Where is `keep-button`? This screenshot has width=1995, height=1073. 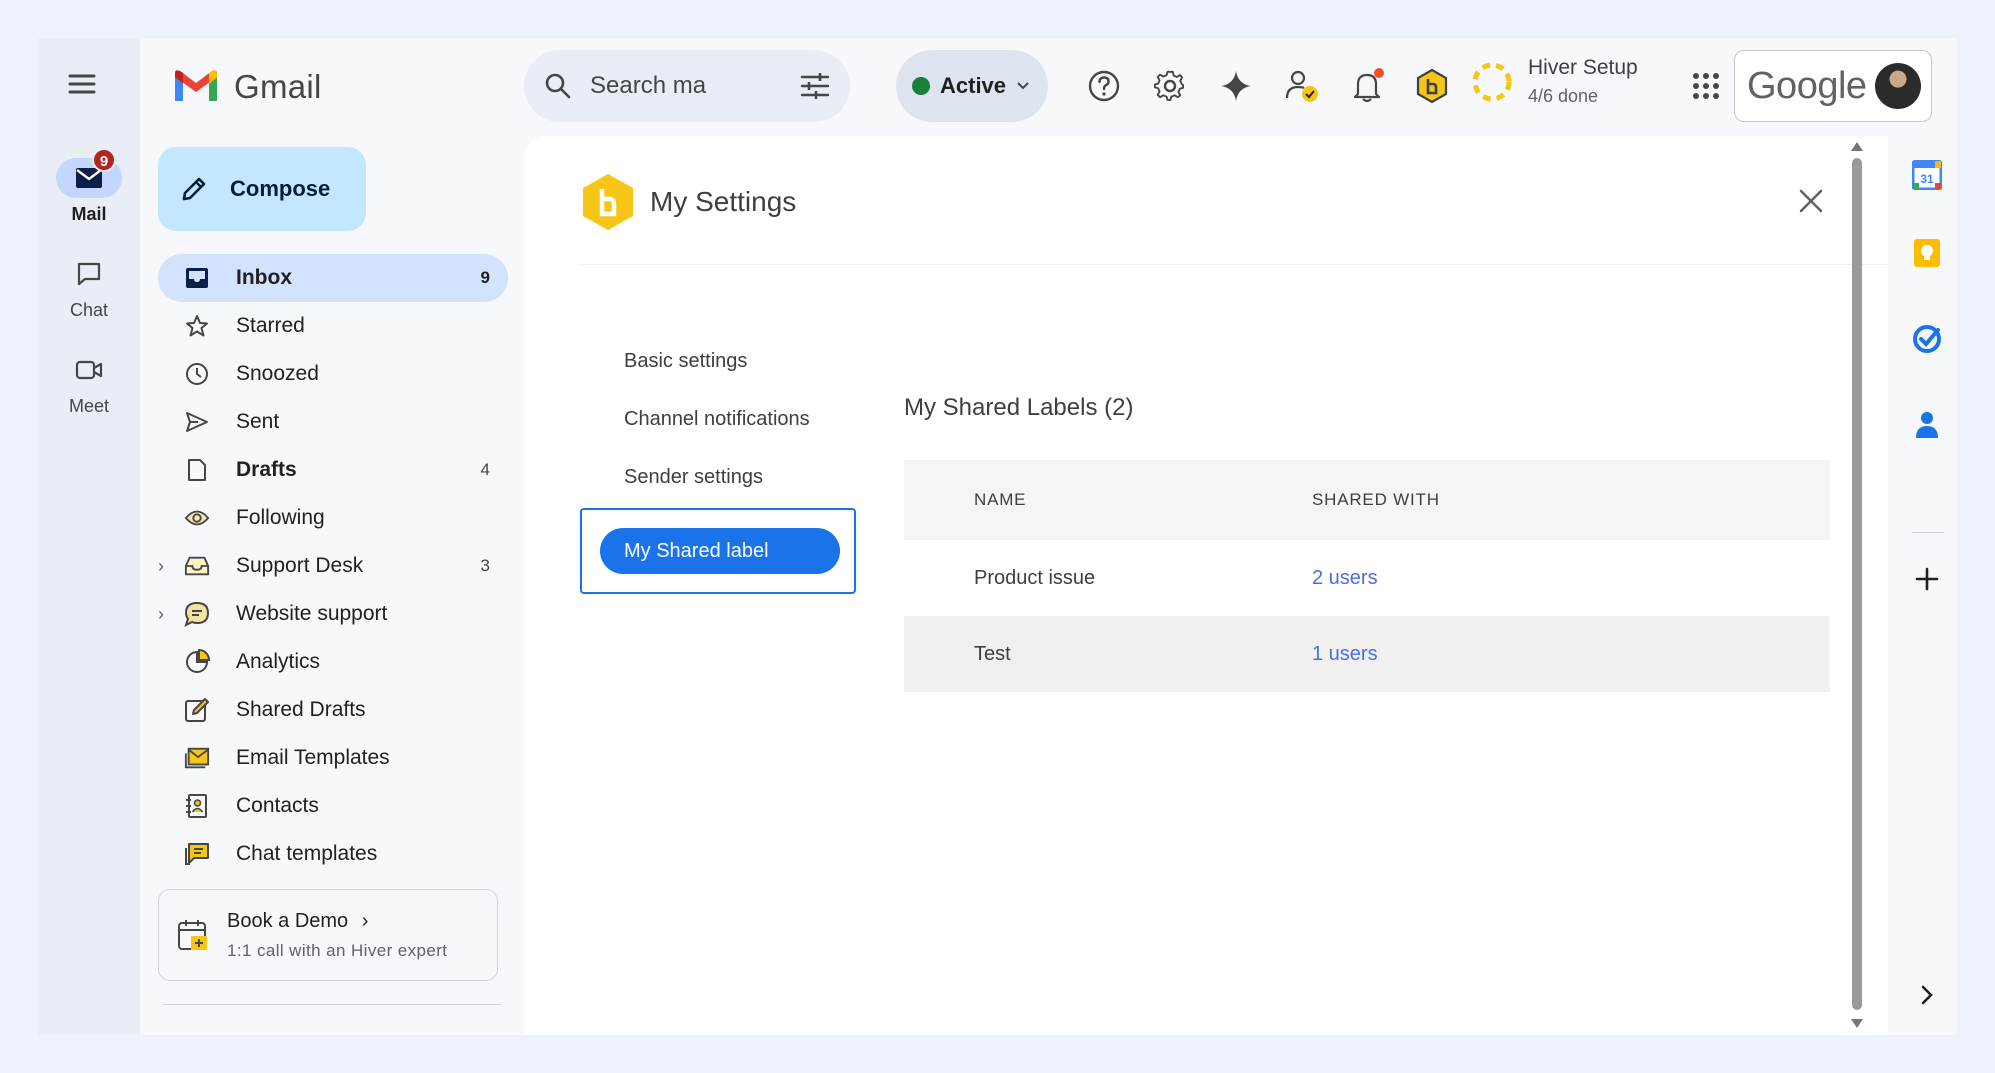 keep-button is located at coordinates (1927, 253).